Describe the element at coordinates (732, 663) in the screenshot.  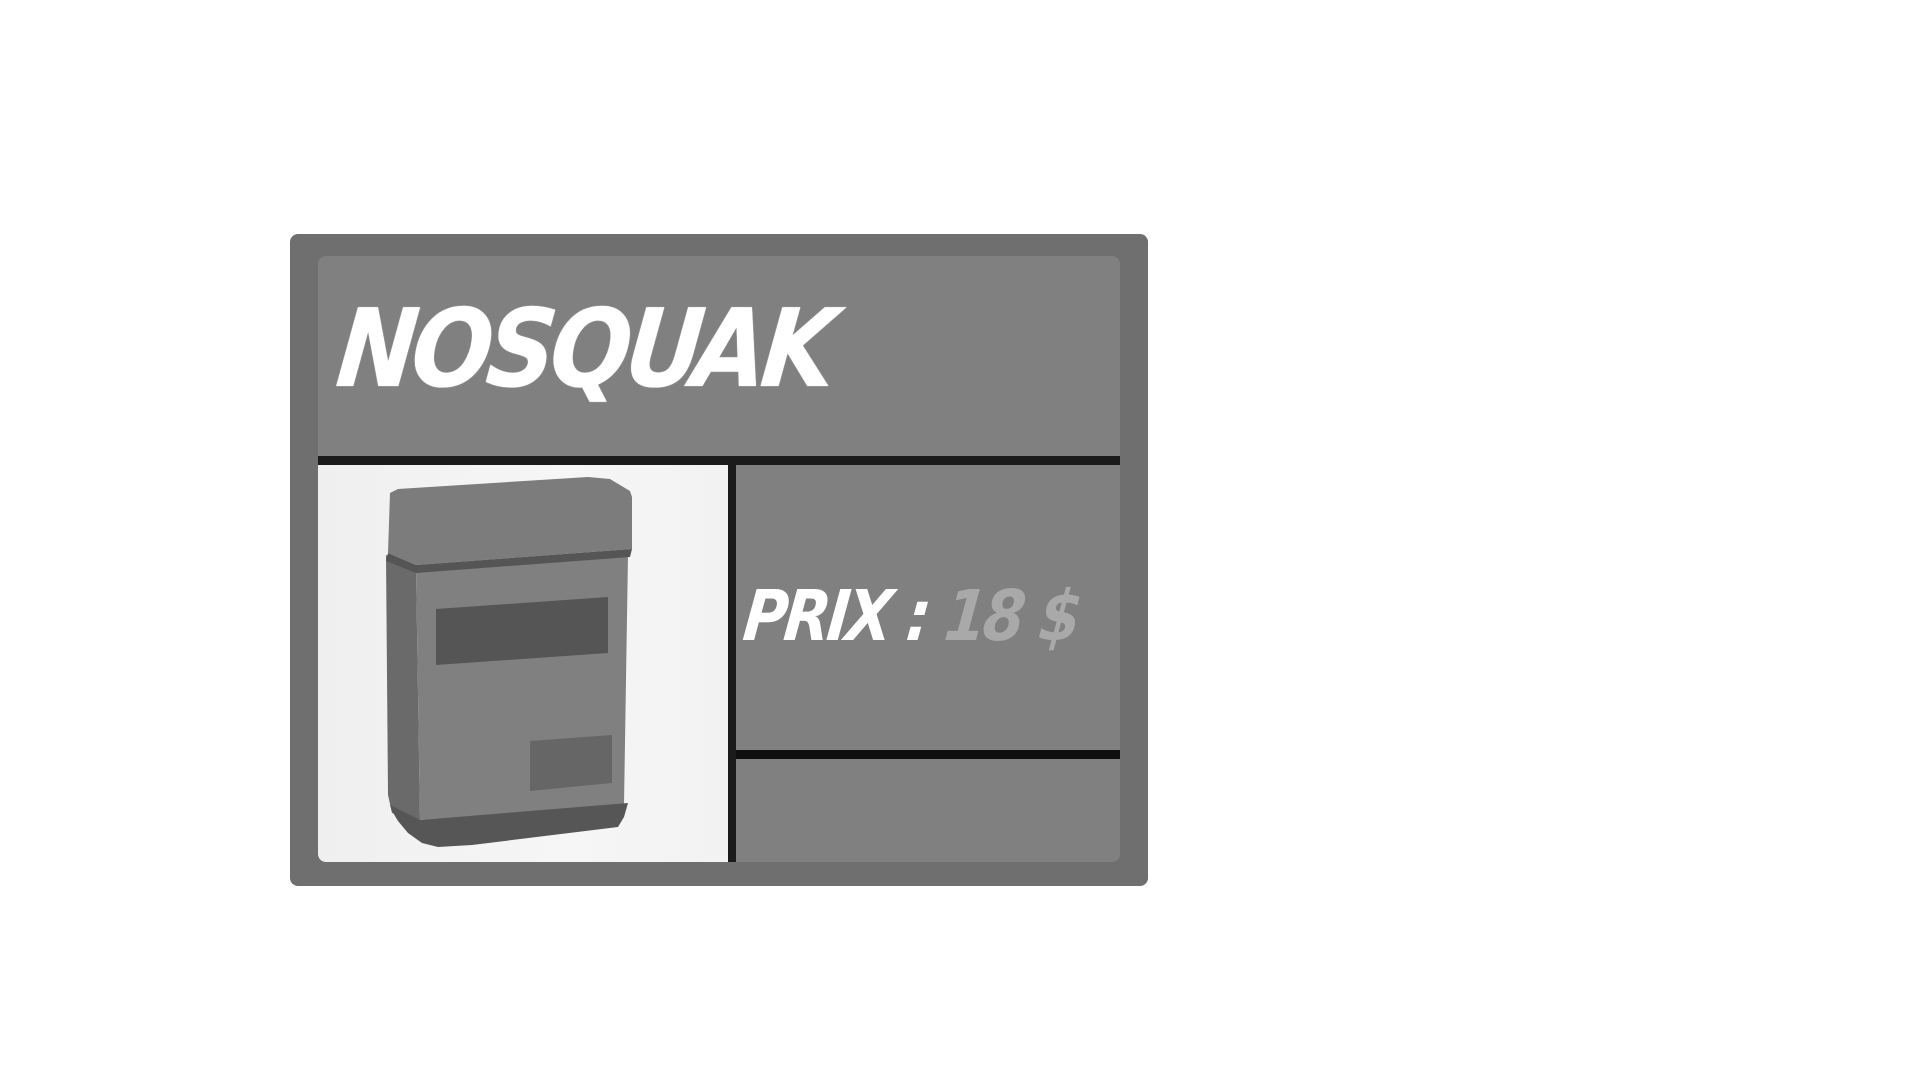
I see `panel-divider-vertical` at that location.